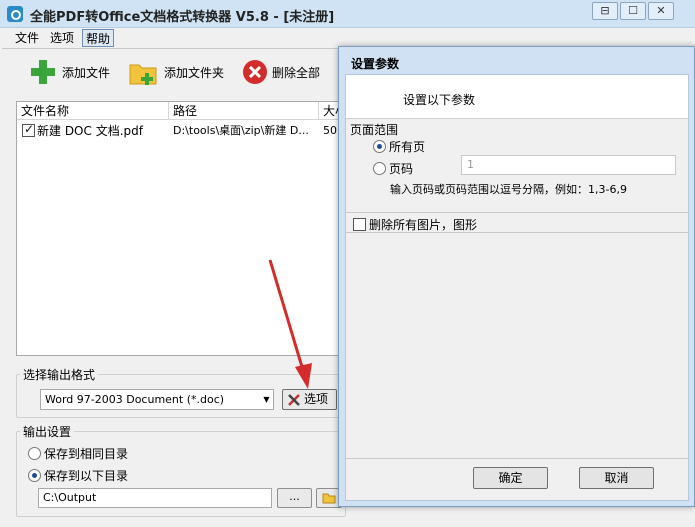 This screenshot has height=527, width=695. Describe the element at coordinates (359, 224) in the screenshot. I see `remove-images-checkbox` at that location.